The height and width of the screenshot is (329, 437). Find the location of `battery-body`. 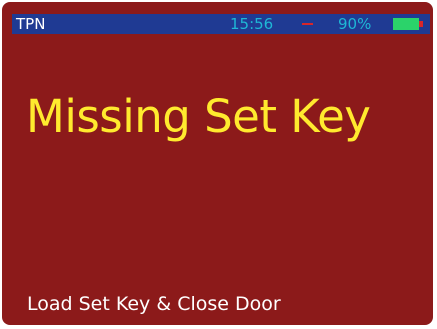

battery-body is located at coordinates (406, 24).